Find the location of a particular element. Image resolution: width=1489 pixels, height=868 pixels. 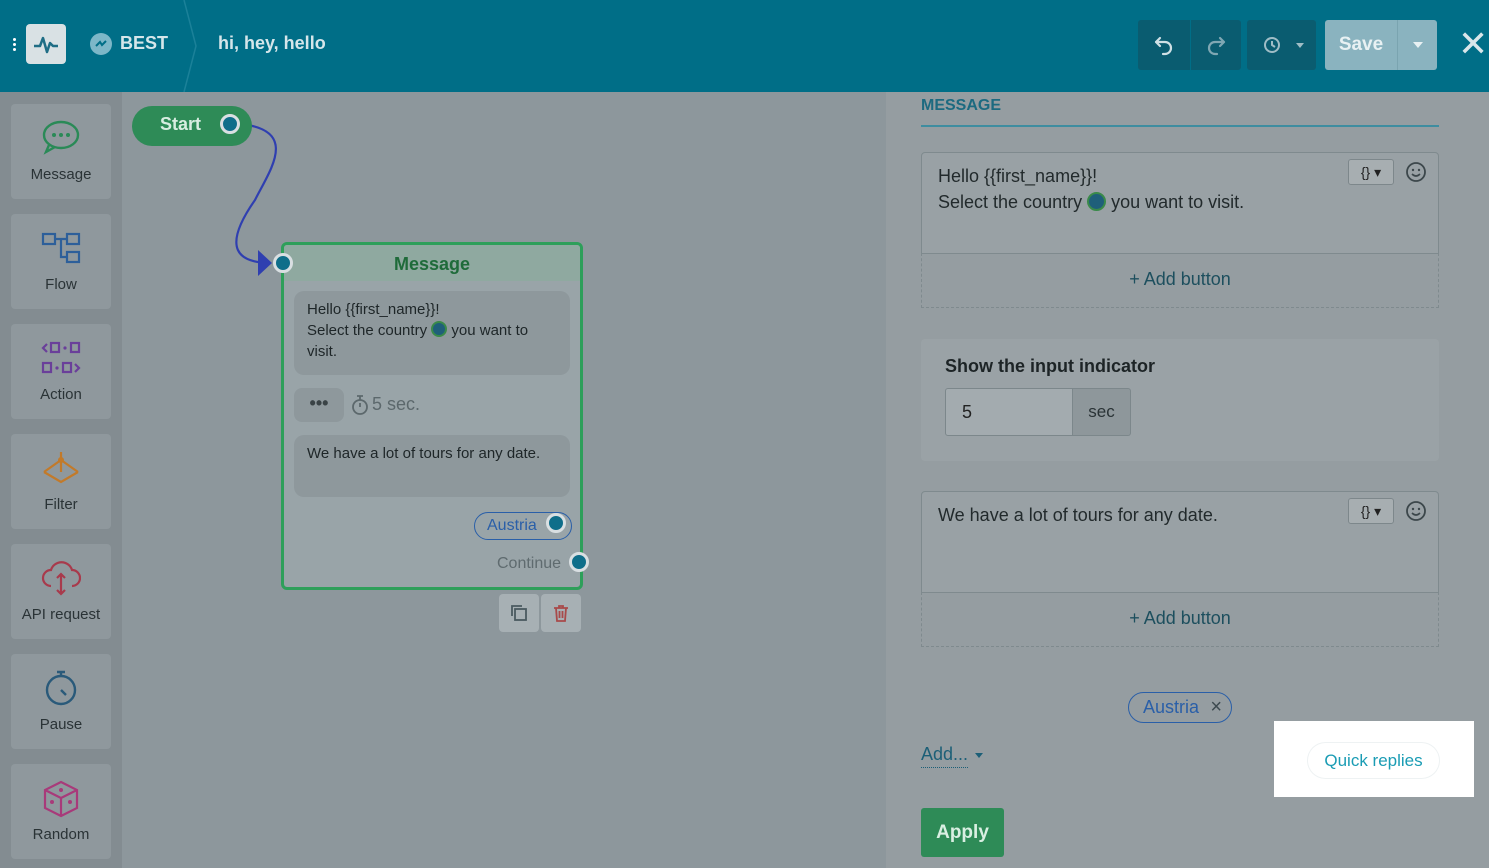

trash-icon is located at coordinates (561, 613).